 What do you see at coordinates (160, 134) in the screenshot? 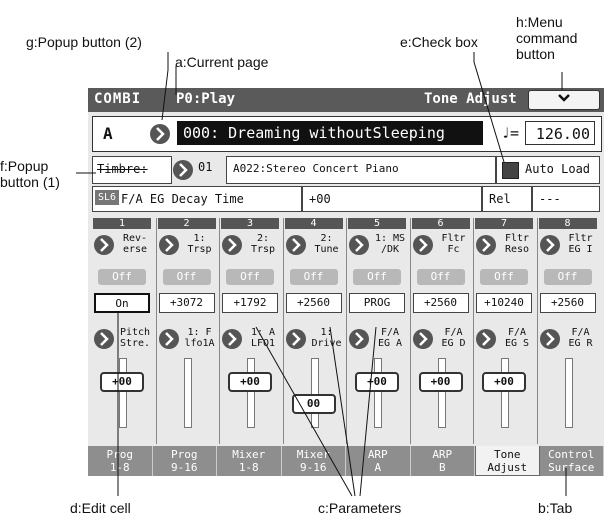
I see `program-popup-button` at bounding box center [160, 134].